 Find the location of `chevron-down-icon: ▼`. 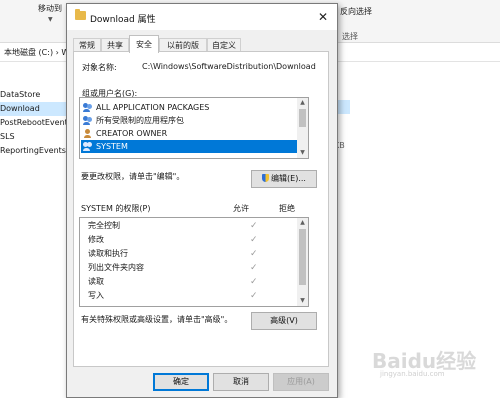

chevron-down-icon: ▼ is located at coordinates (50, 19).